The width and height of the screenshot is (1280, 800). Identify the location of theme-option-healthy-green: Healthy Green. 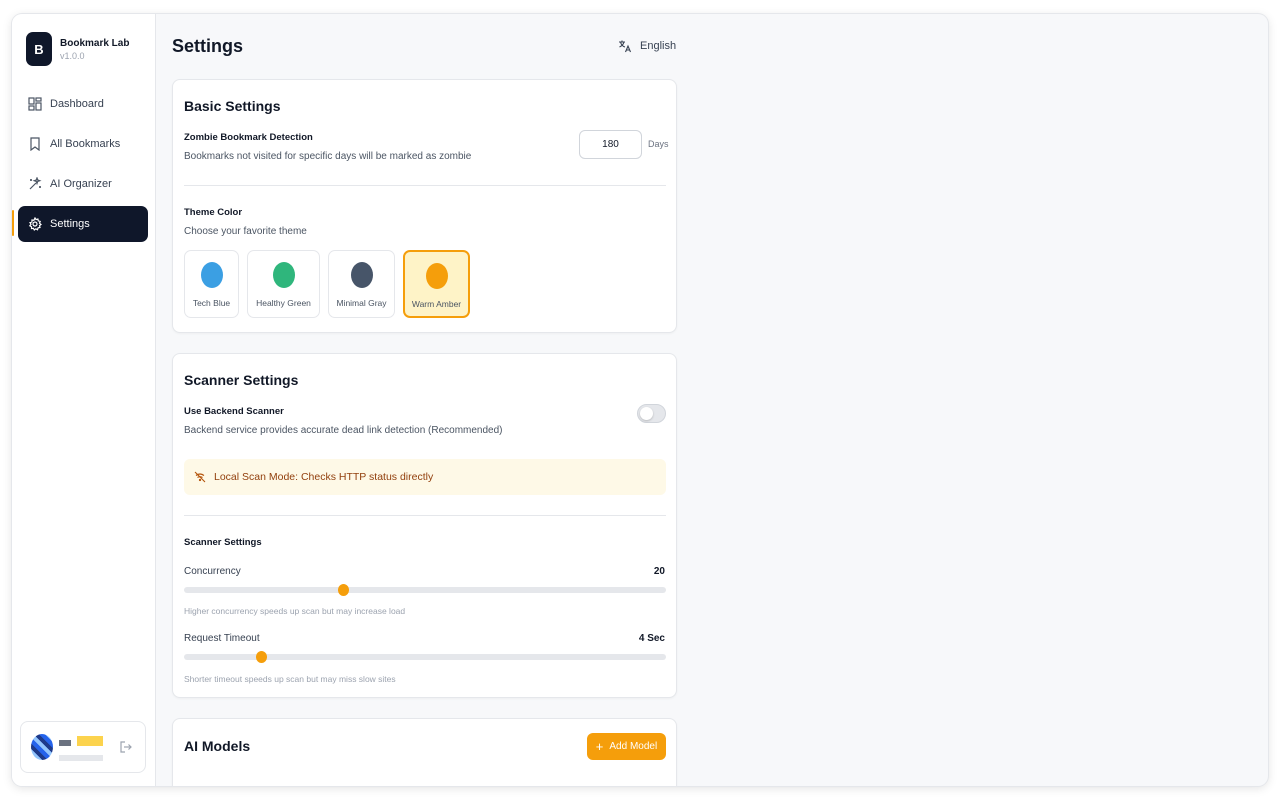
(283, 284).